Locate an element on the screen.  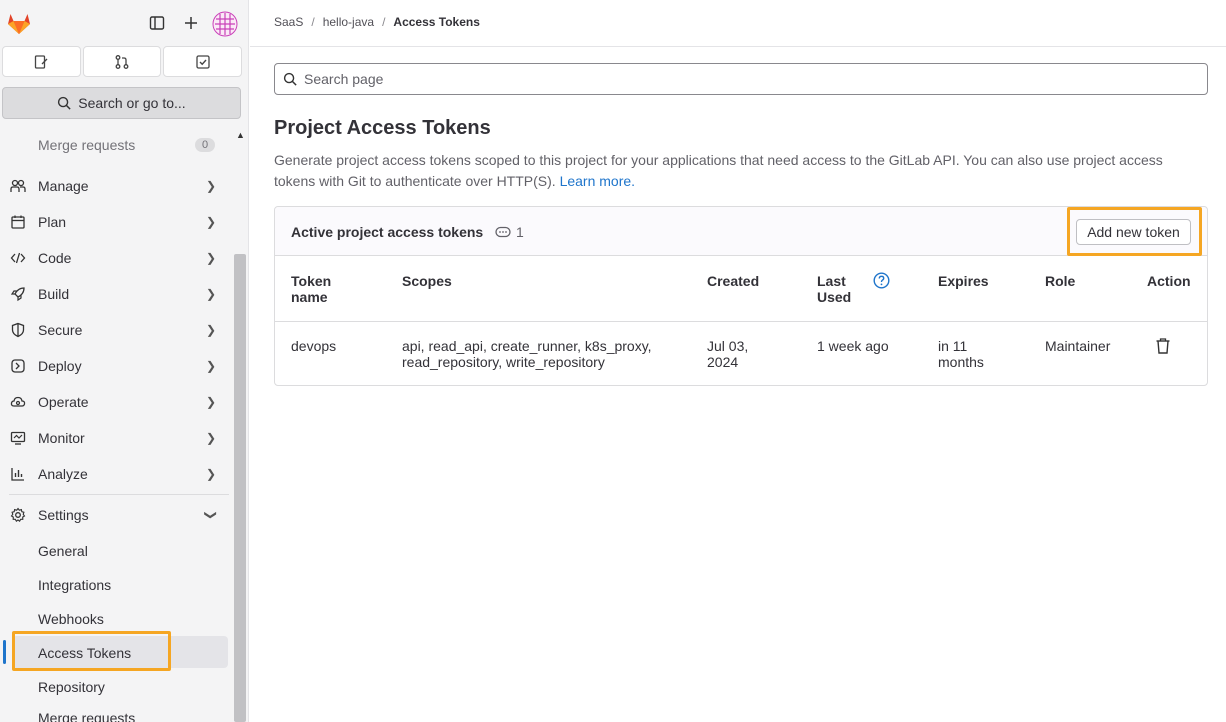
token-role-cell: Maintainer is located at coordinates (1078, 346).